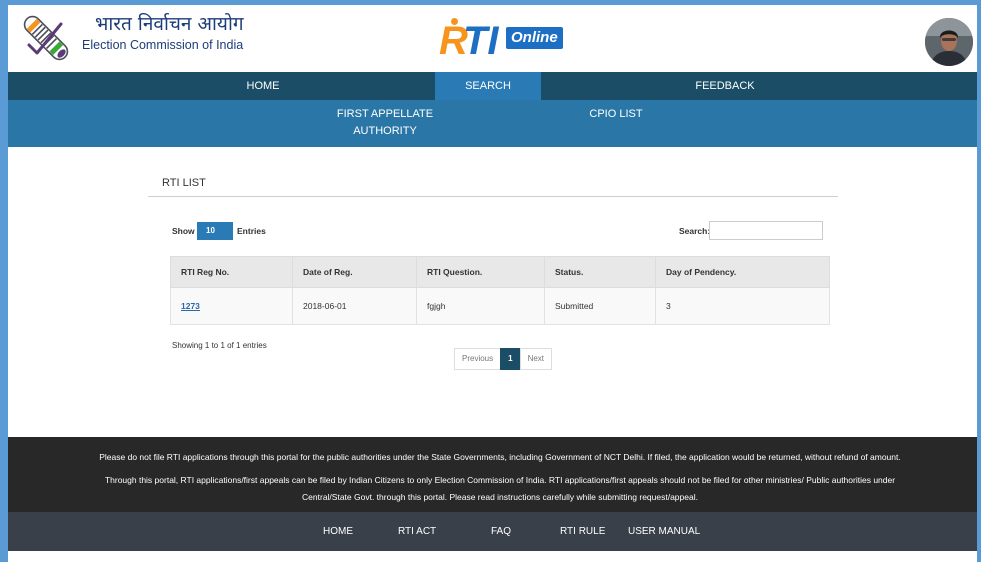 This screenshot has height=562, width=981. What do you see at coordinates (163, 45) in the screenshot?
I see `org-name-english: Election Commission of India` at bounding box center [163, 45].